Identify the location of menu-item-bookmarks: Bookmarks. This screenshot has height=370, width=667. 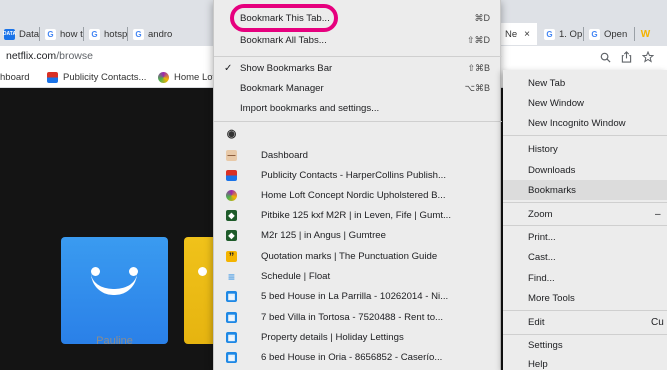
(585, 190).